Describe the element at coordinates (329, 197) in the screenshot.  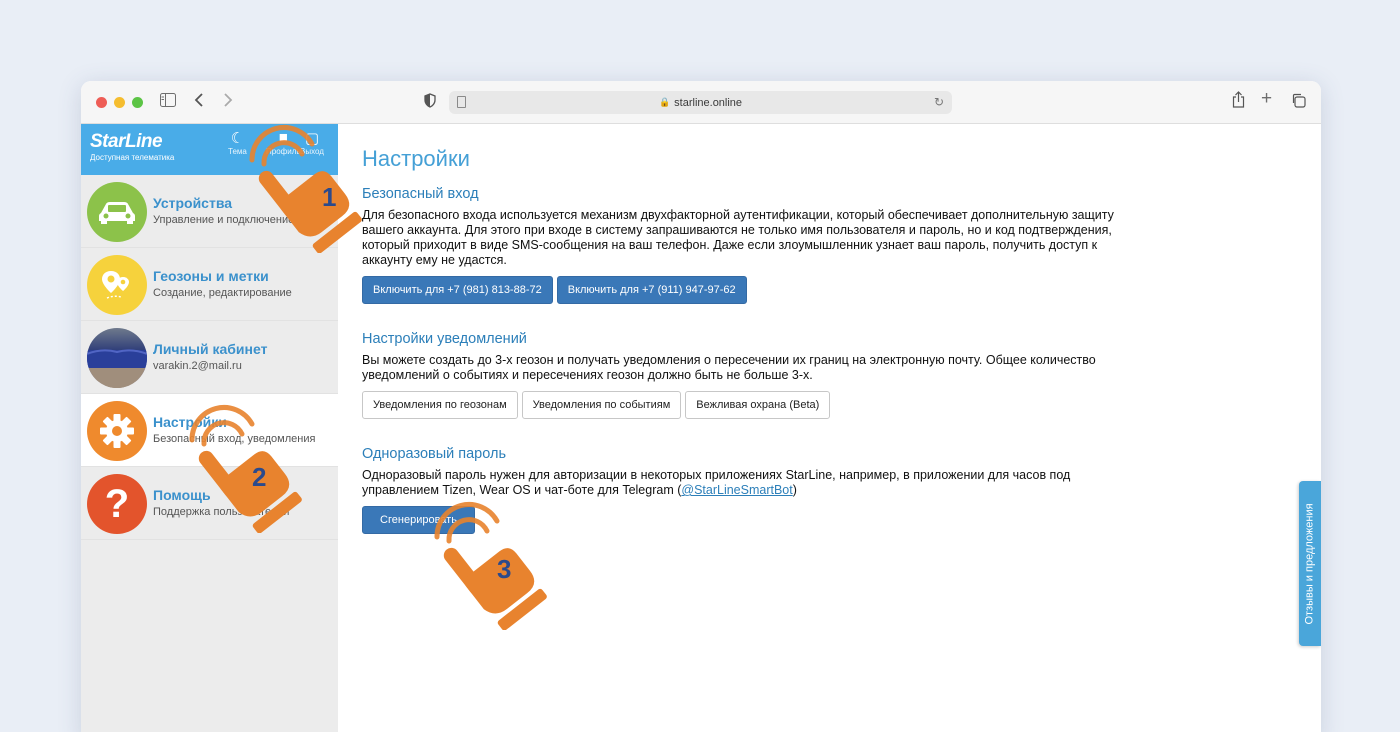
I see `callout-number: 1` at that location.